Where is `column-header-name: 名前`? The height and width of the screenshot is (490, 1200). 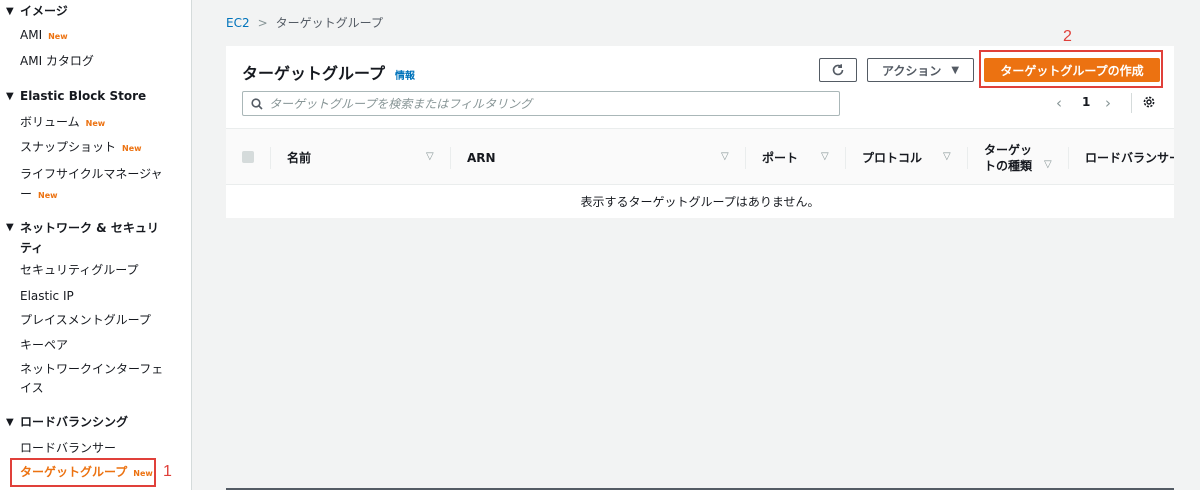
column-header-name: 名前 is located at coordinates (299, 157).